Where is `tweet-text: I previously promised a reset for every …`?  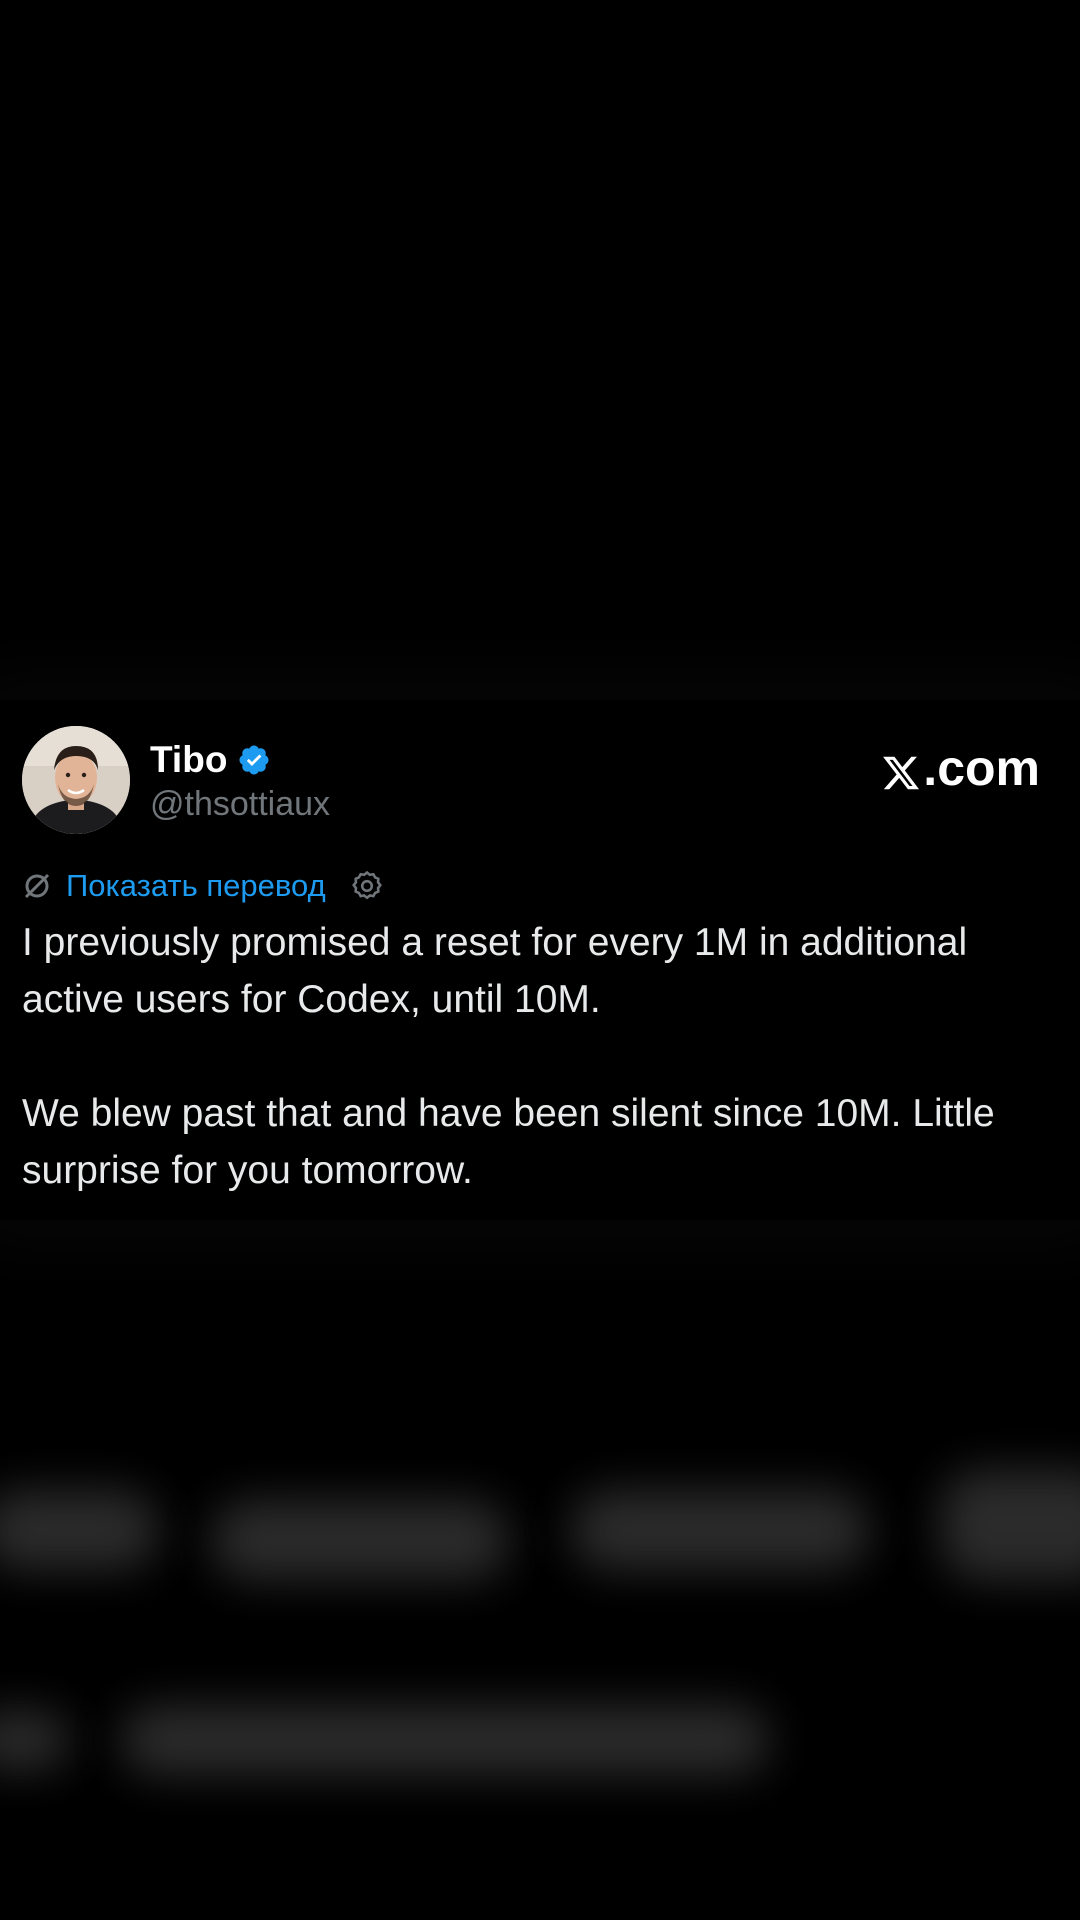
tweet-text: I previously promised a reset for every … is located at coordinates (532, 1056).